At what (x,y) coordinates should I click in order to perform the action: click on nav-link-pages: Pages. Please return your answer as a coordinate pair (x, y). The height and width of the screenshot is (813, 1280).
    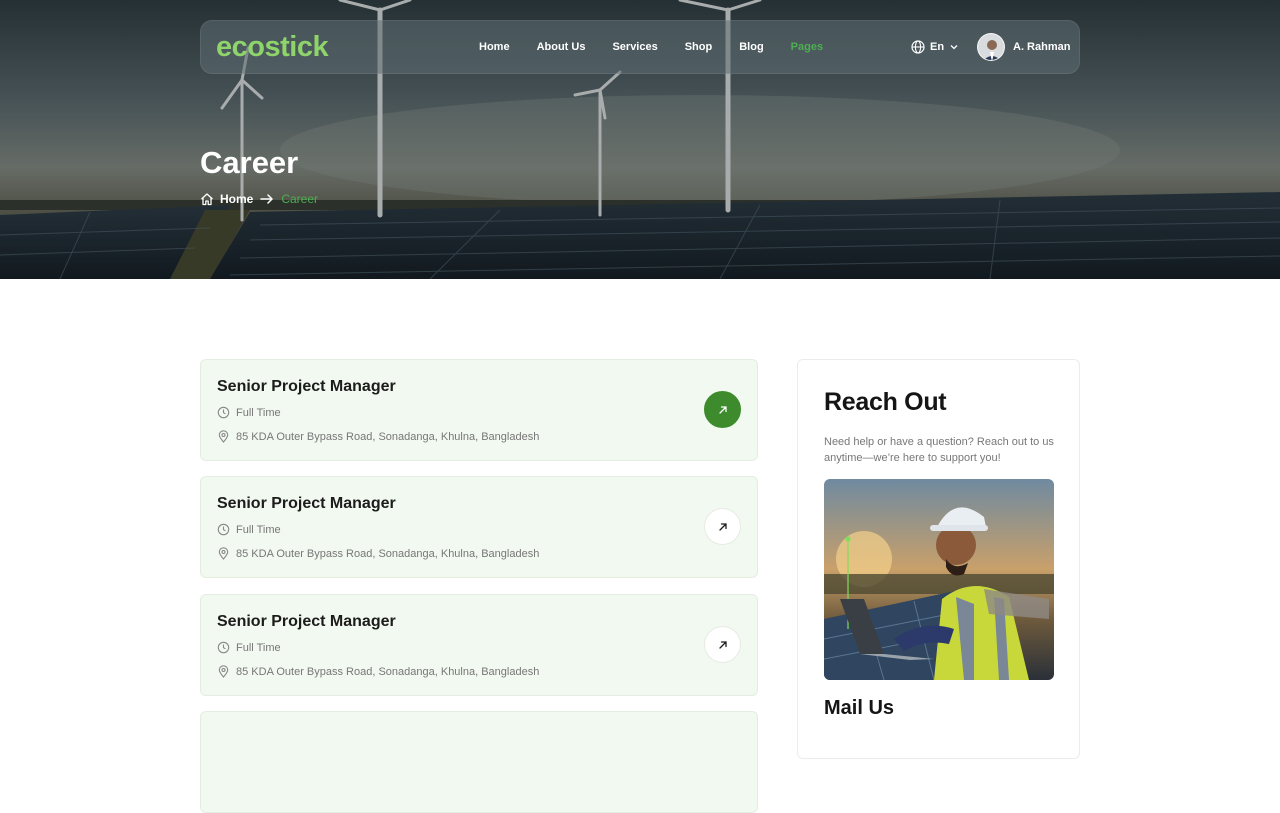
    Looking at the image, I should click on (807, 47).